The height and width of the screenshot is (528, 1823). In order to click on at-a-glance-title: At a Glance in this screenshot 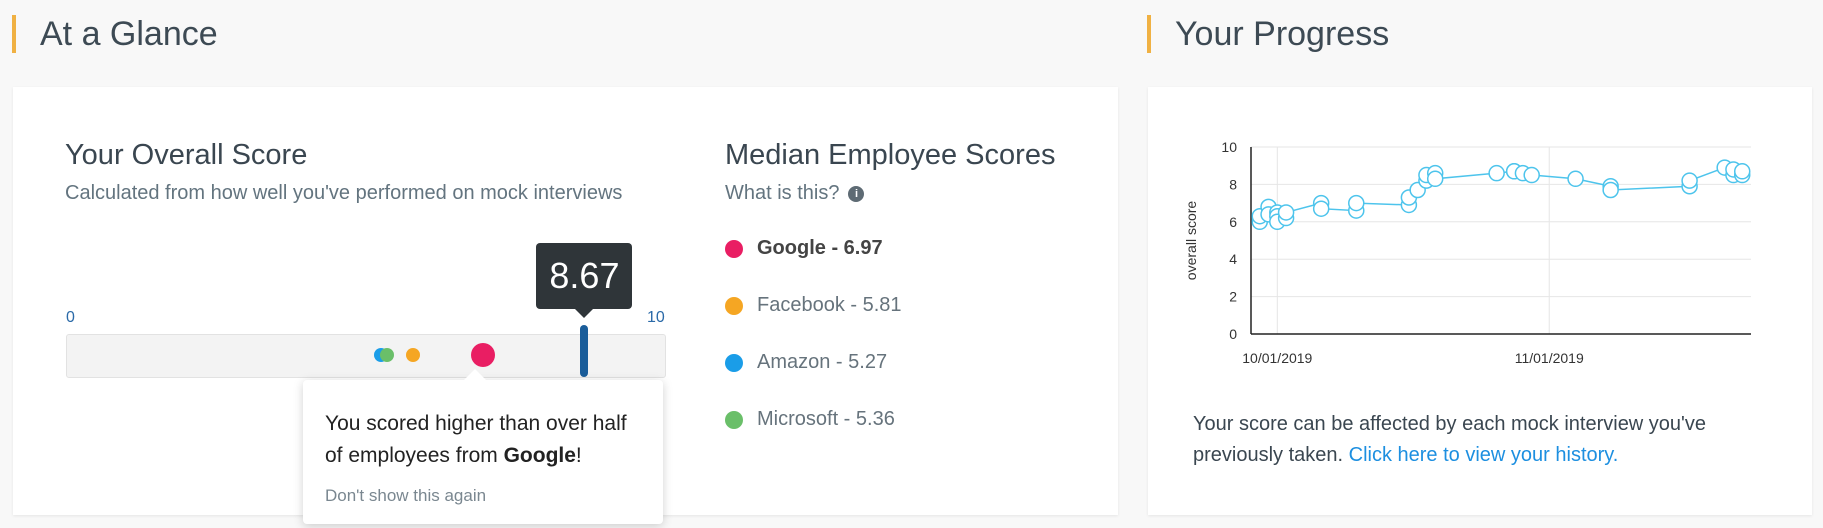, I will do `click(129, 33)`.